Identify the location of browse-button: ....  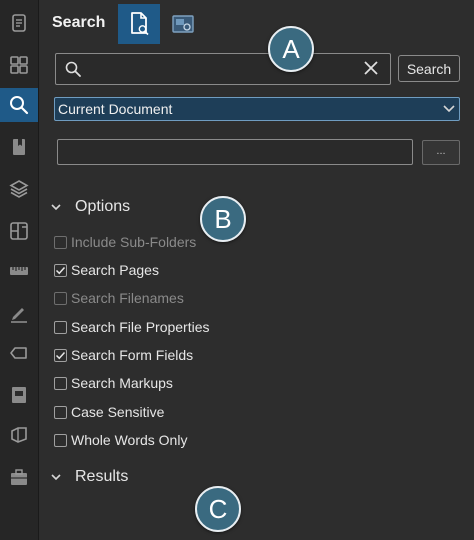
(441, 152).